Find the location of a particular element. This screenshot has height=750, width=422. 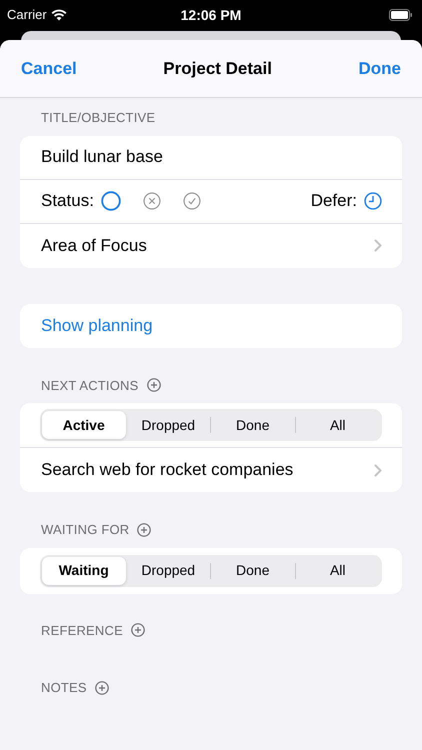

defer-label: Defer: is located at coordinates (333, 201).